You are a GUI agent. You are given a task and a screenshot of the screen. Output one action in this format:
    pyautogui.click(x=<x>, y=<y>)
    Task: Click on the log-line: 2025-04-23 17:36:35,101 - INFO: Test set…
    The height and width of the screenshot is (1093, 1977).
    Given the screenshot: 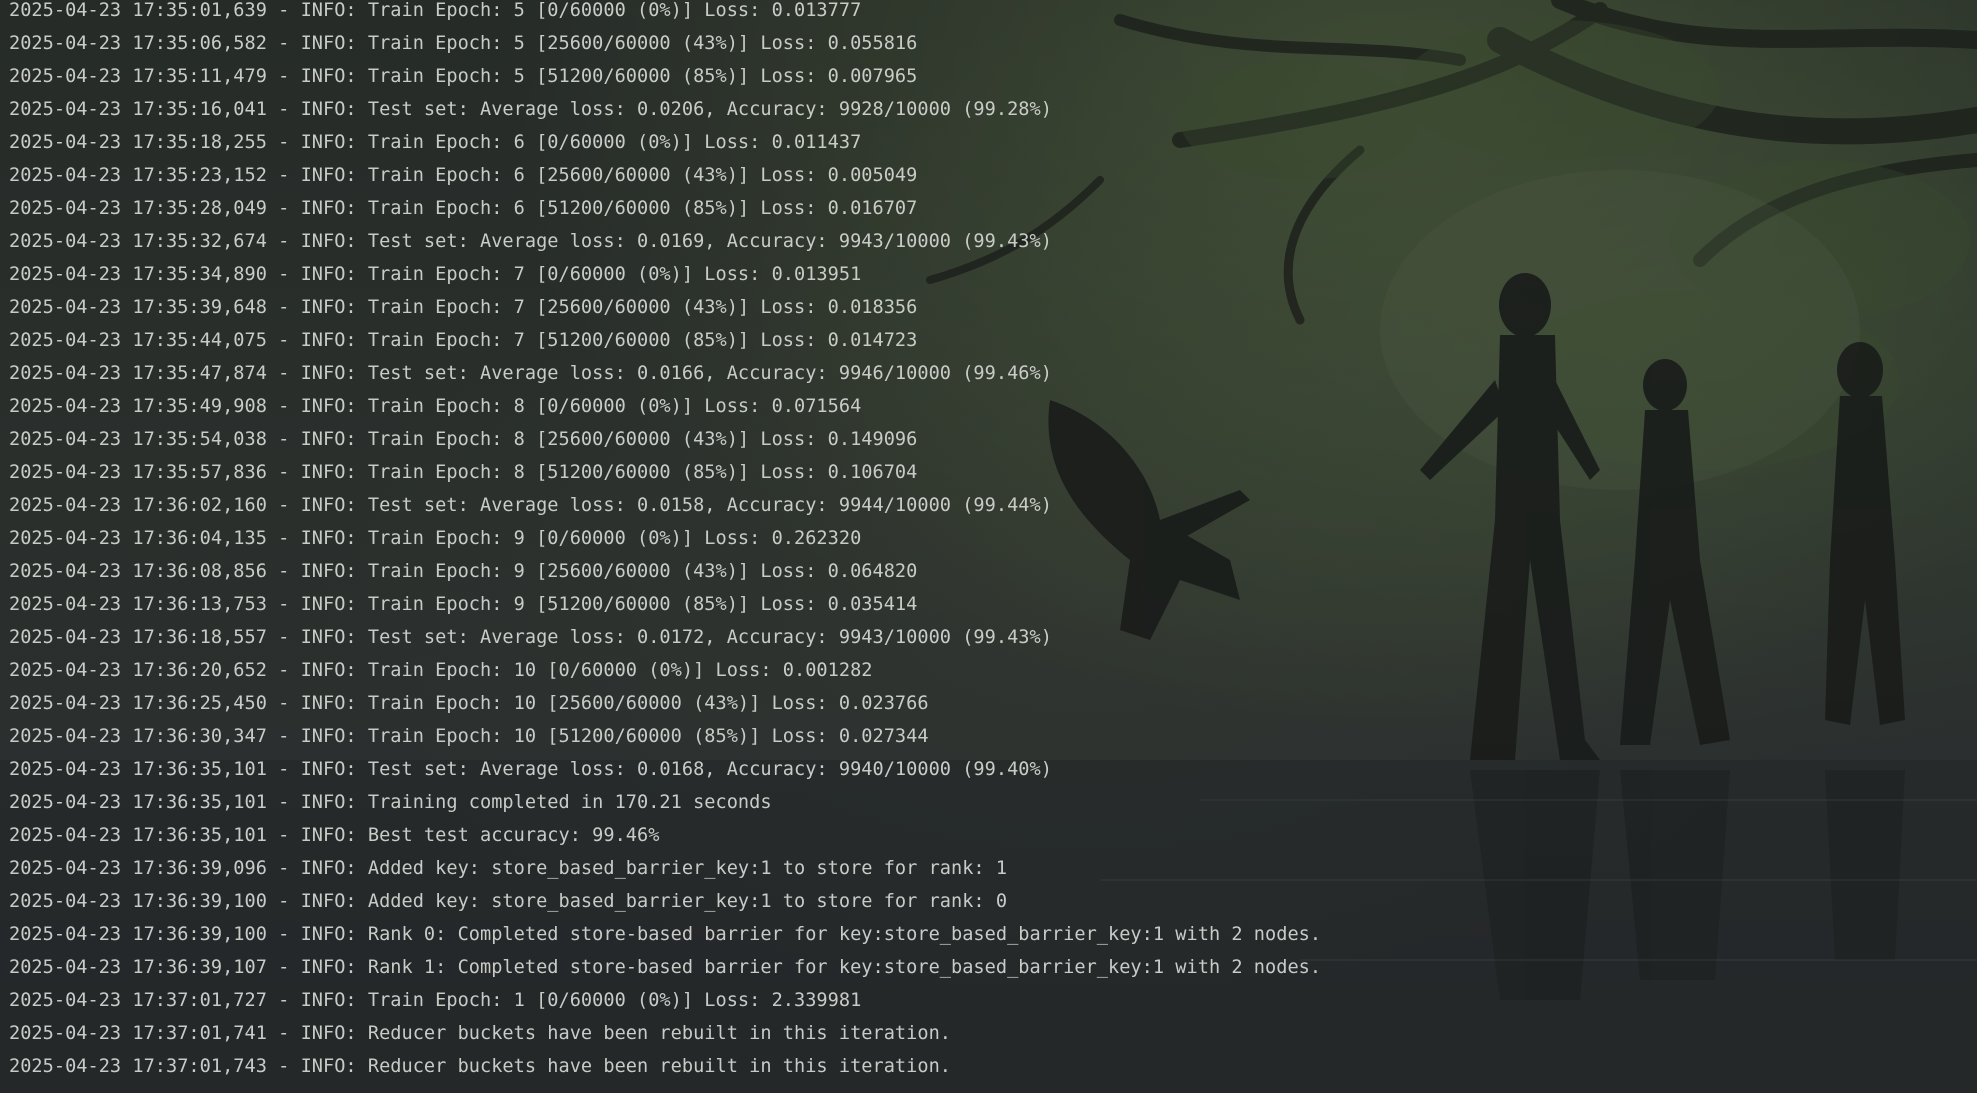 What is the action you would take?
    pyautogui.click(x=530, y=769)
    